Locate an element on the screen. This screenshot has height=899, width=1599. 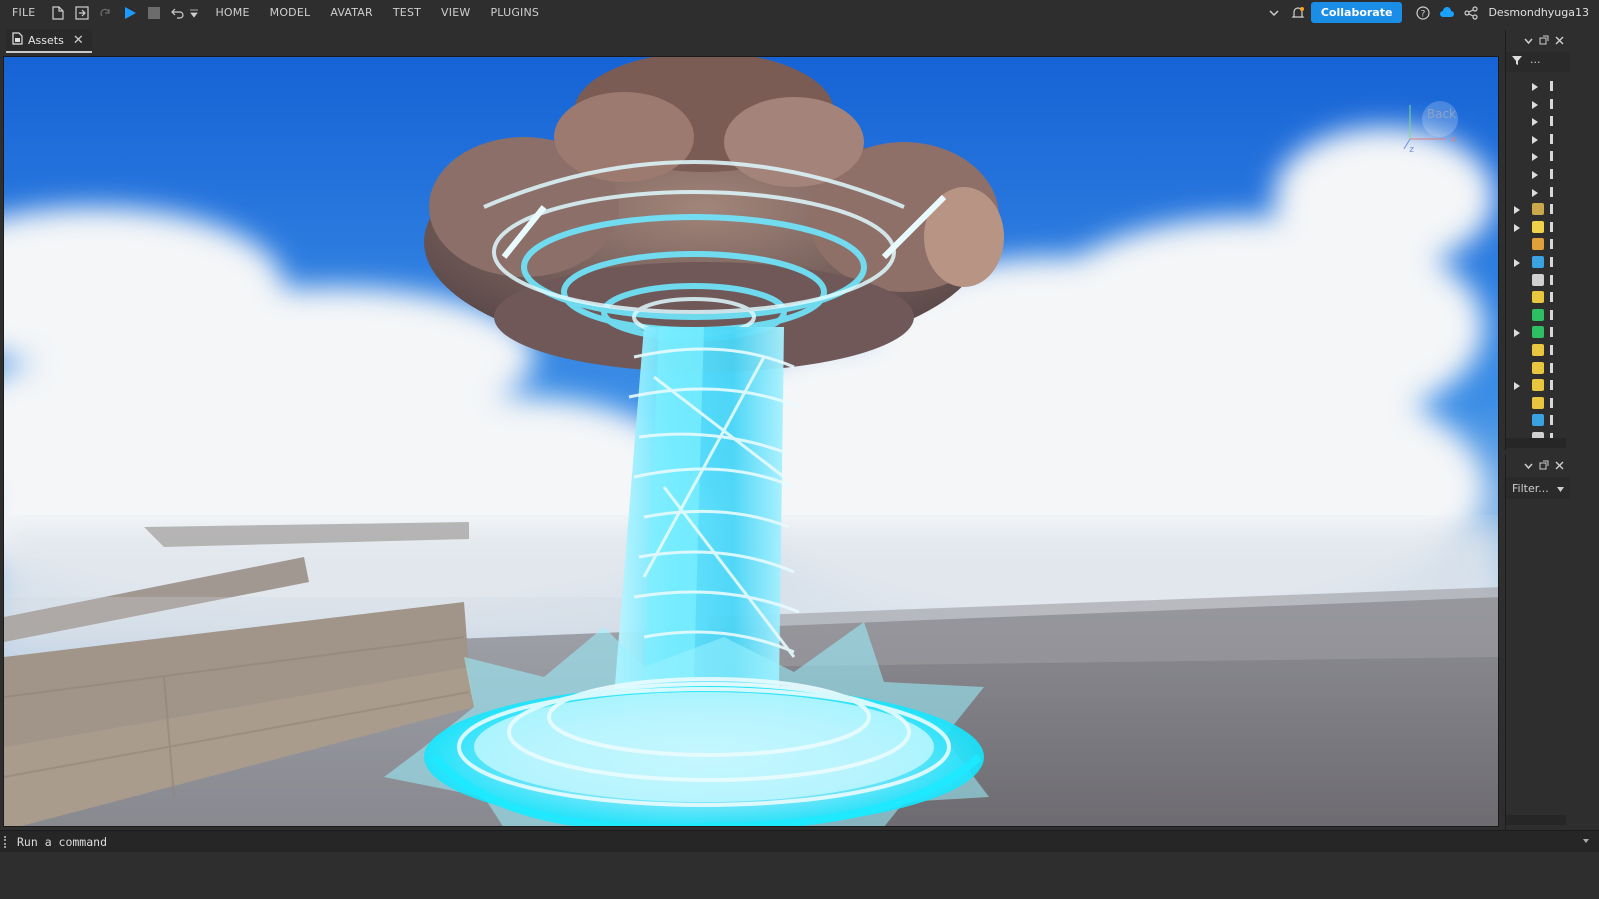
explorer-tree is located at coordinates (1538, 259).